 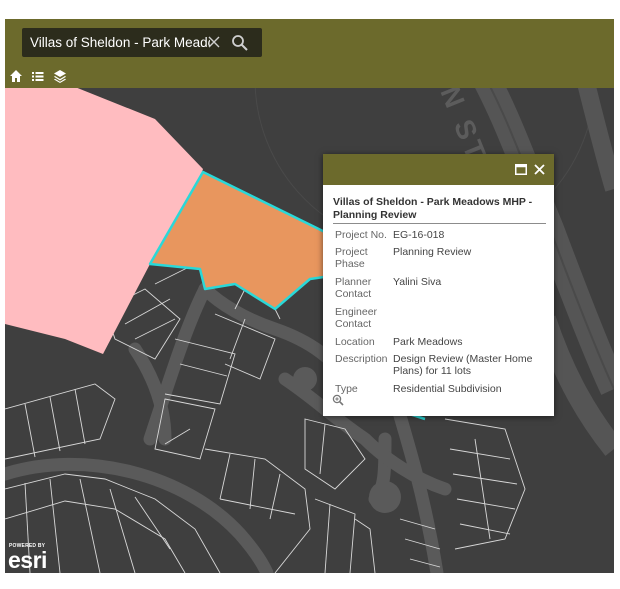 I want to click on field-label: Project Phase, so click(x=351, y=258).